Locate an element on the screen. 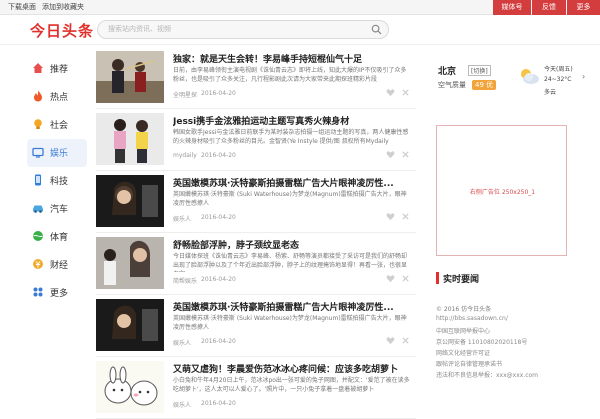 This screenshot has width=600, height=419. sidebar-item-auto: 汽车 is located at coordinates (57, 209).